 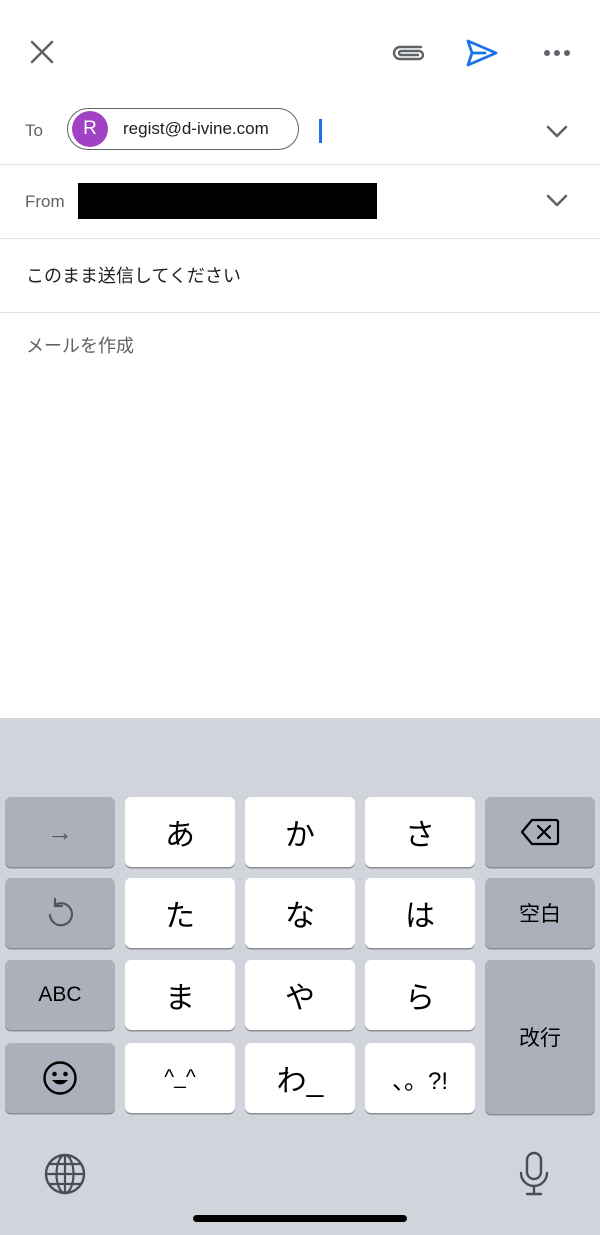 I want to click on backspace-icon, so click(x=540, y=832).